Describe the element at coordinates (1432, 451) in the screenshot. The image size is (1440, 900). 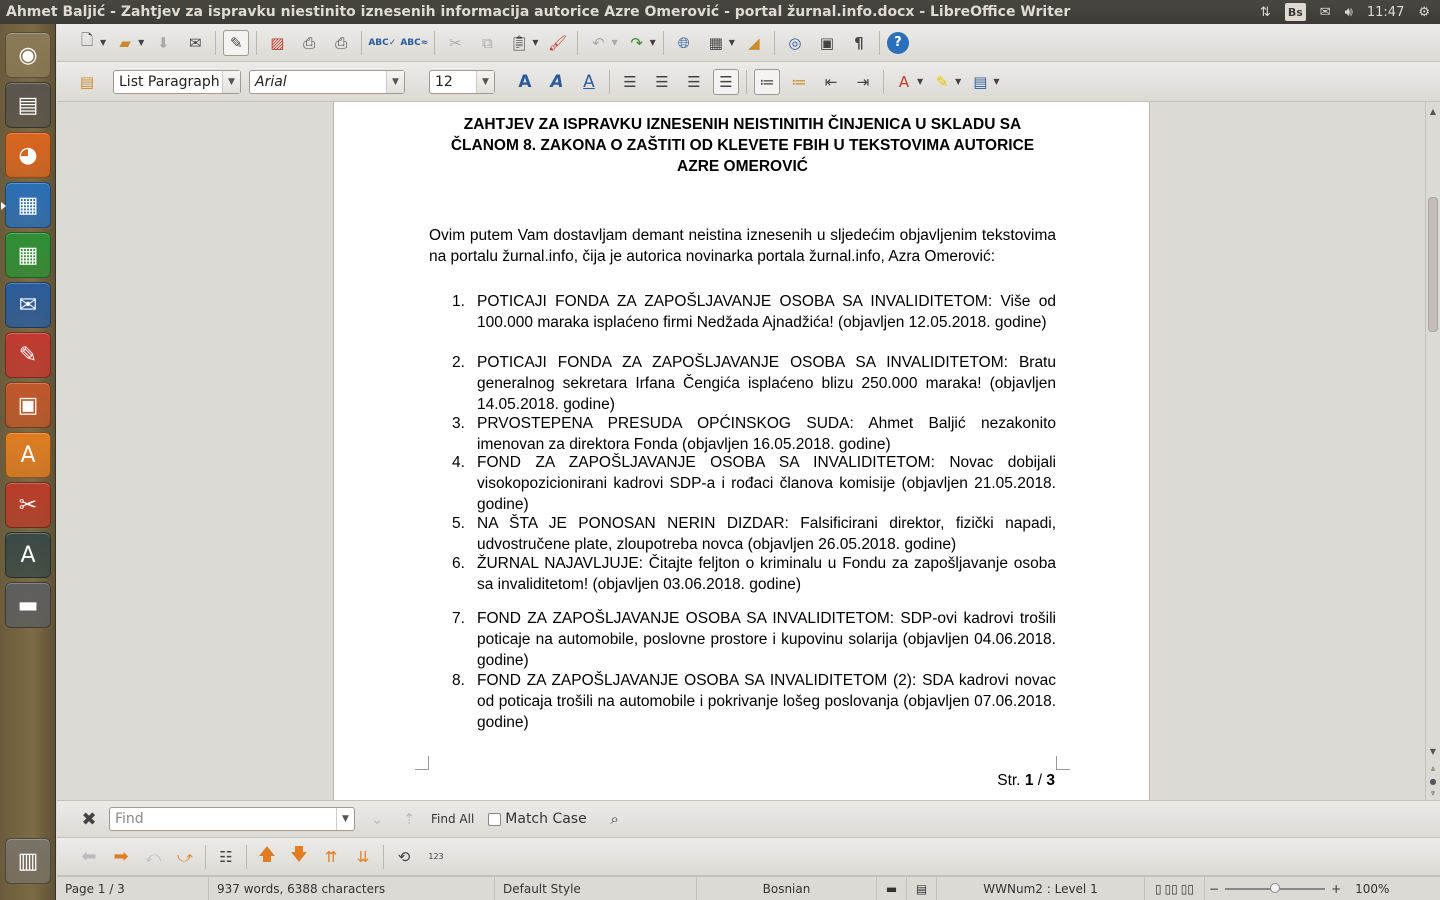
I see `vertical-scrollbar: ▲ ▼ ⩓ ● ⩔` at that location.